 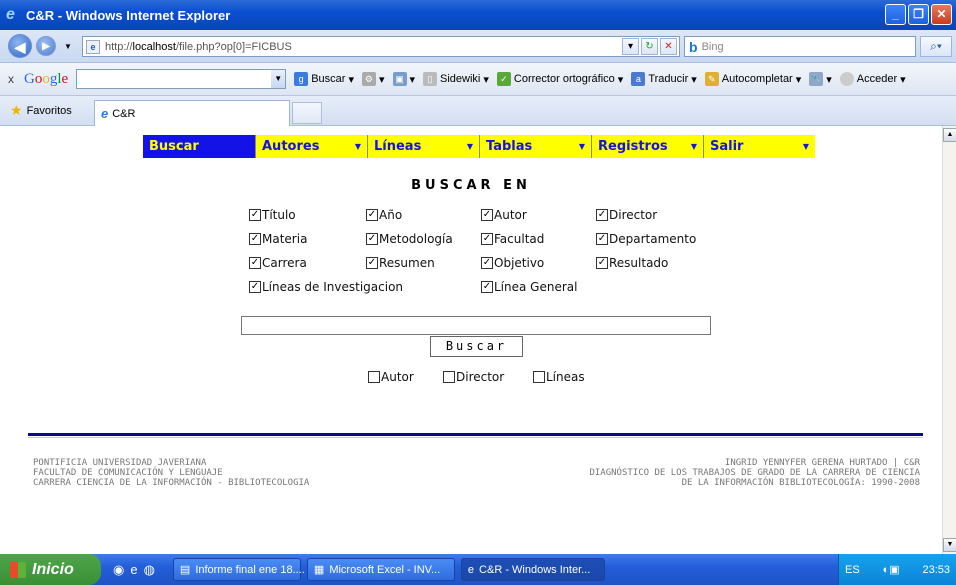 I want to click on maximize-button: ❐, so click(x=918, y=14).